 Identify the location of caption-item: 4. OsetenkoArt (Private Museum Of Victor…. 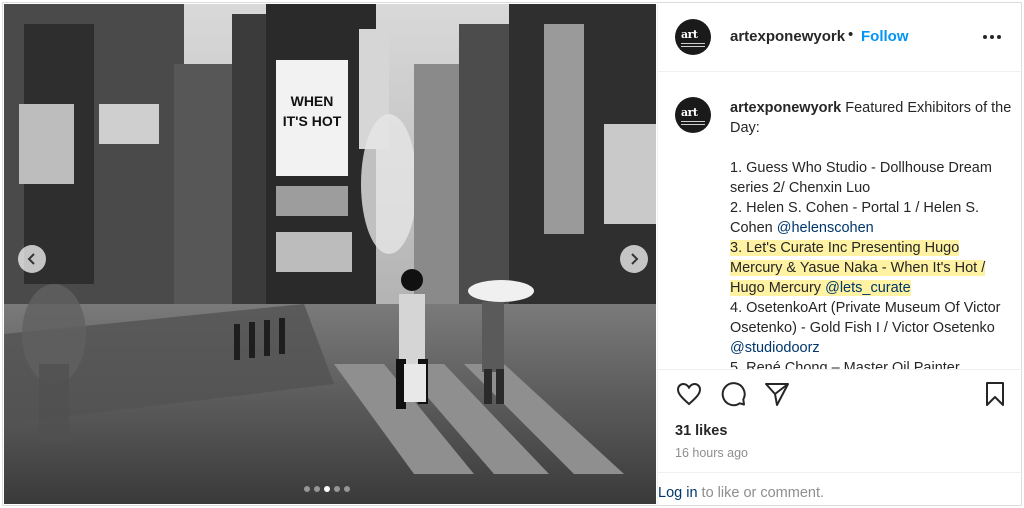
(872, 328).